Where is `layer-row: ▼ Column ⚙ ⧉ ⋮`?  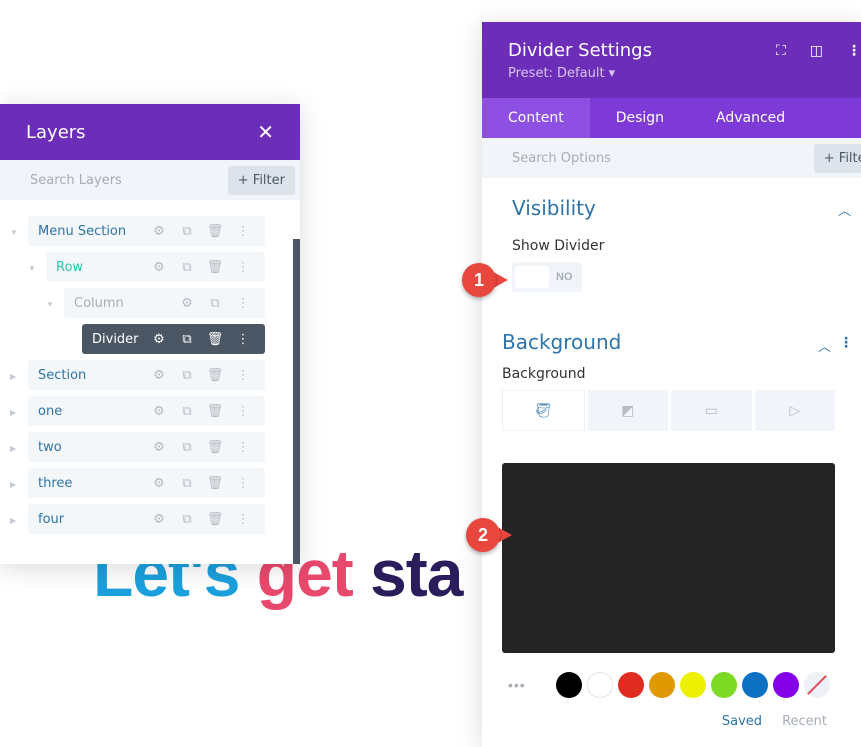 layer-row: ▼ Column ⚙ ⧉ ⋮ is located at coordinates (150, 306).